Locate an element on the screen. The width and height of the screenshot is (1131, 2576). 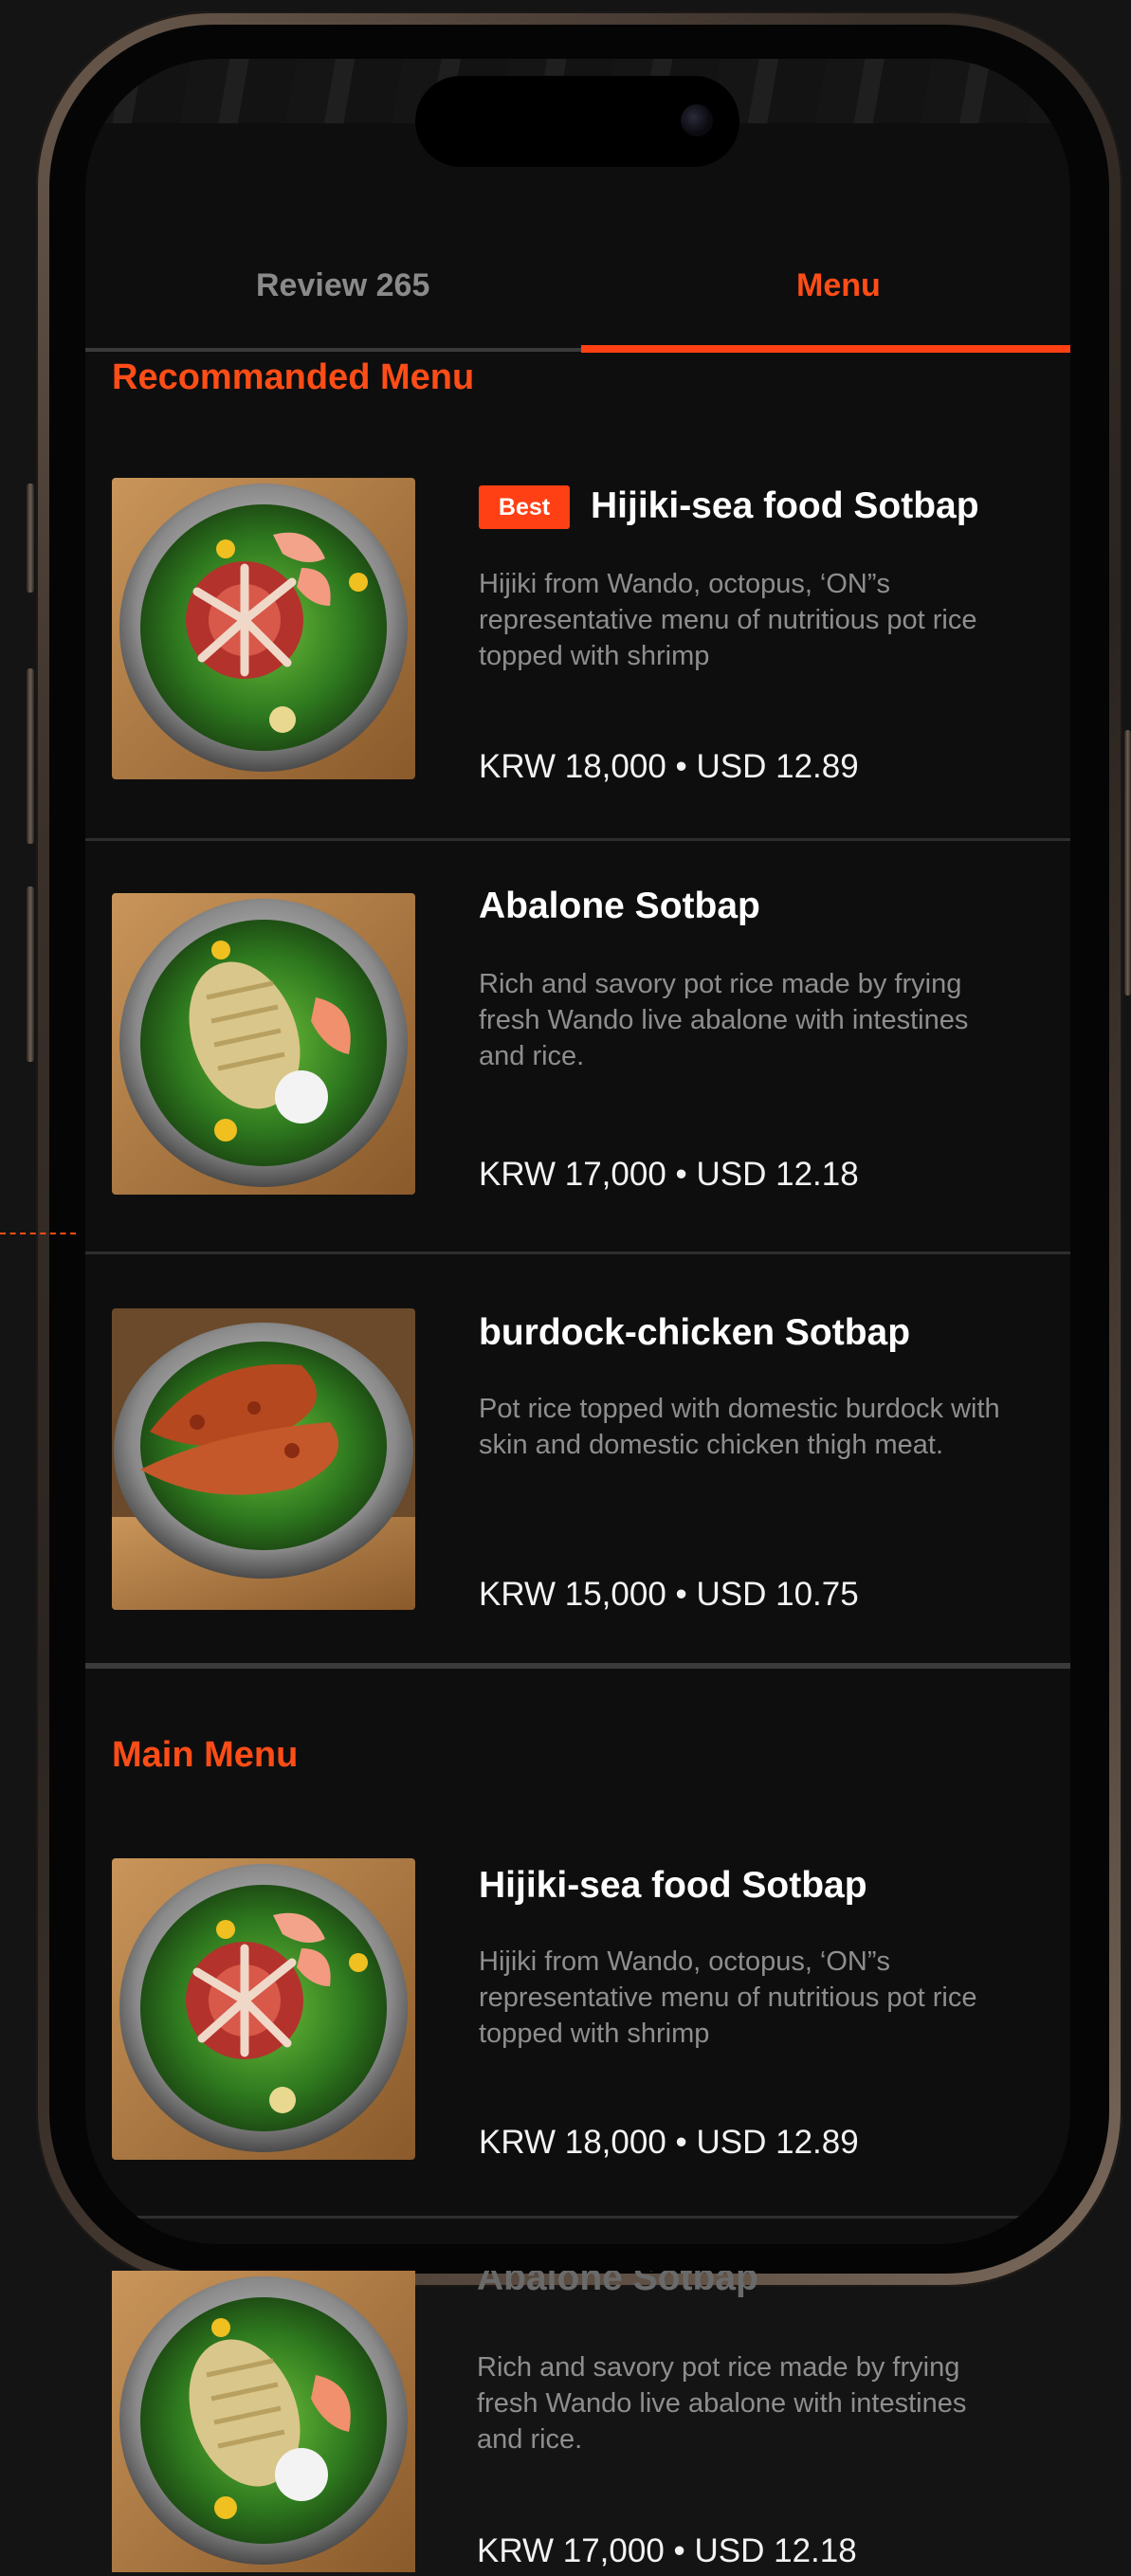
menu-item-title: burdock-chicken Sotbap is located at coordinates (694, 1333).